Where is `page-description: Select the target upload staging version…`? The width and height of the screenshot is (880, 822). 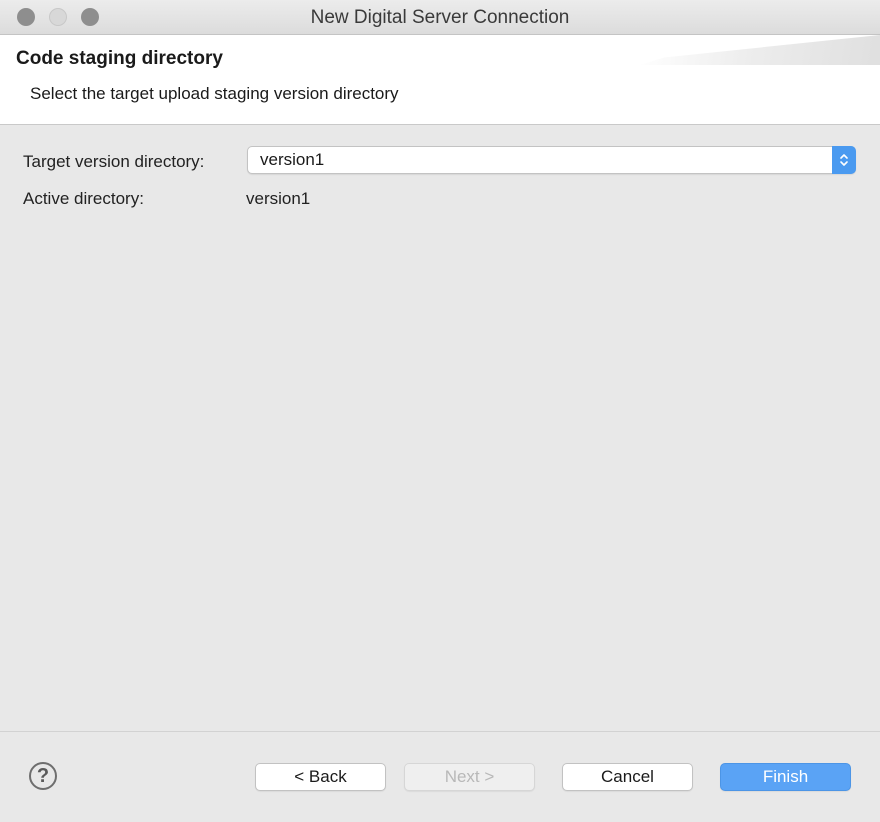
page-description: Select the target upload staging version… is located at coordinates (214, 93).